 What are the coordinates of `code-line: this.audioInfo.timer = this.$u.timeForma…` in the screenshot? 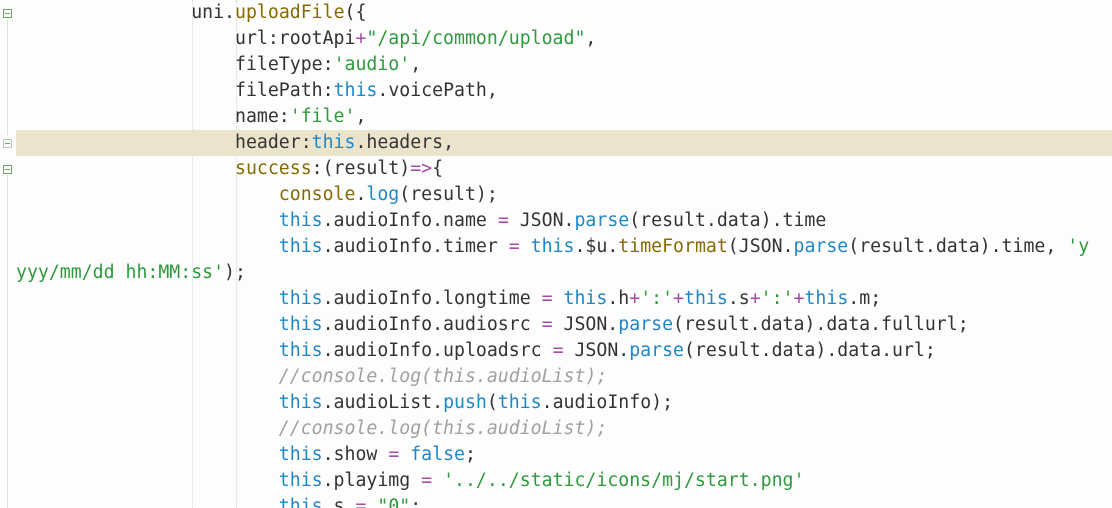 It's located at (564, 247).